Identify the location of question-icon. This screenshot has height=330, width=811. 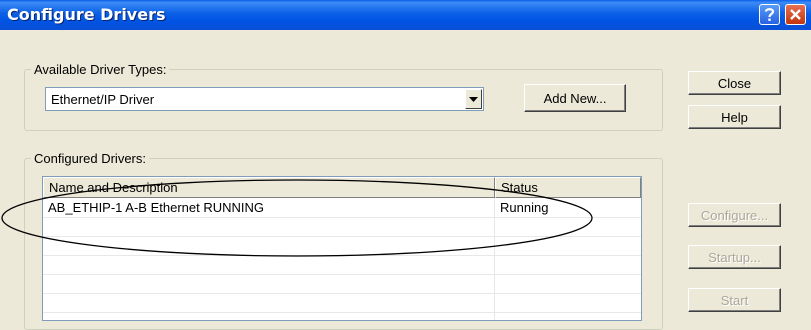
(769, 14).